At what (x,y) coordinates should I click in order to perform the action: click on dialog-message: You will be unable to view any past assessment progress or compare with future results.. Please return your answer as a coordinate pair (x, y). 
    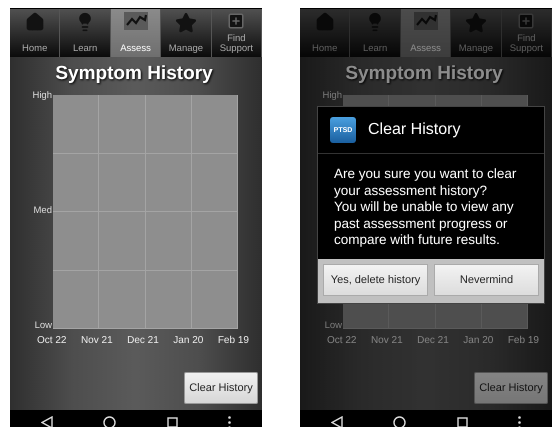
    Looking at the image, I should click on (424, 223).